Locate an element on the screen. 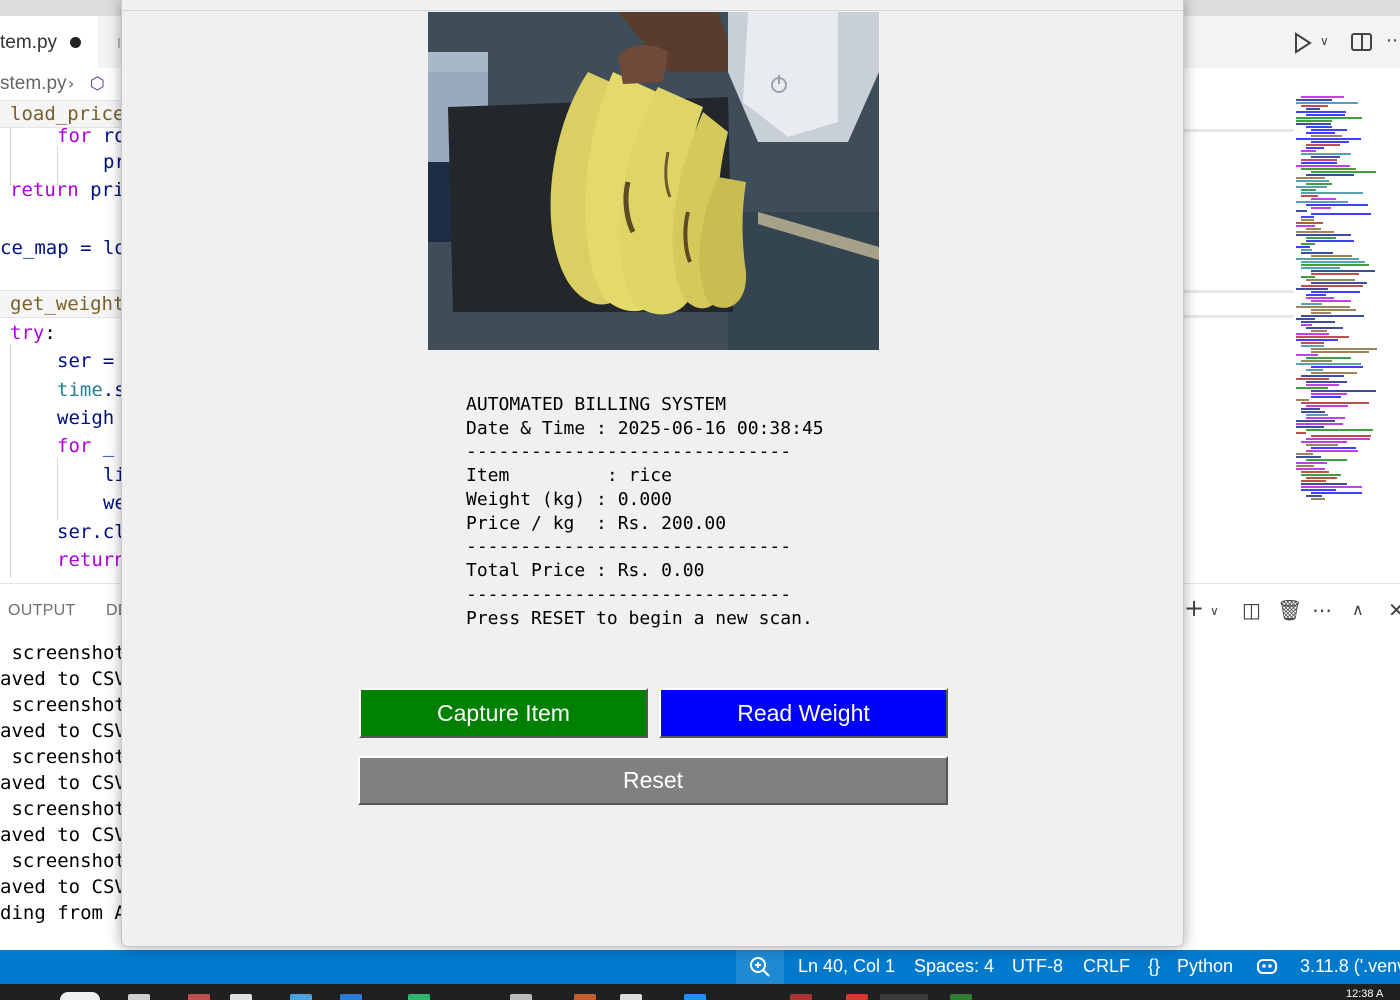 Image resolution: width=1400 pixels, height=1000 pixels. capture-item-button: Capture Item is located at coordinates (503, 713).